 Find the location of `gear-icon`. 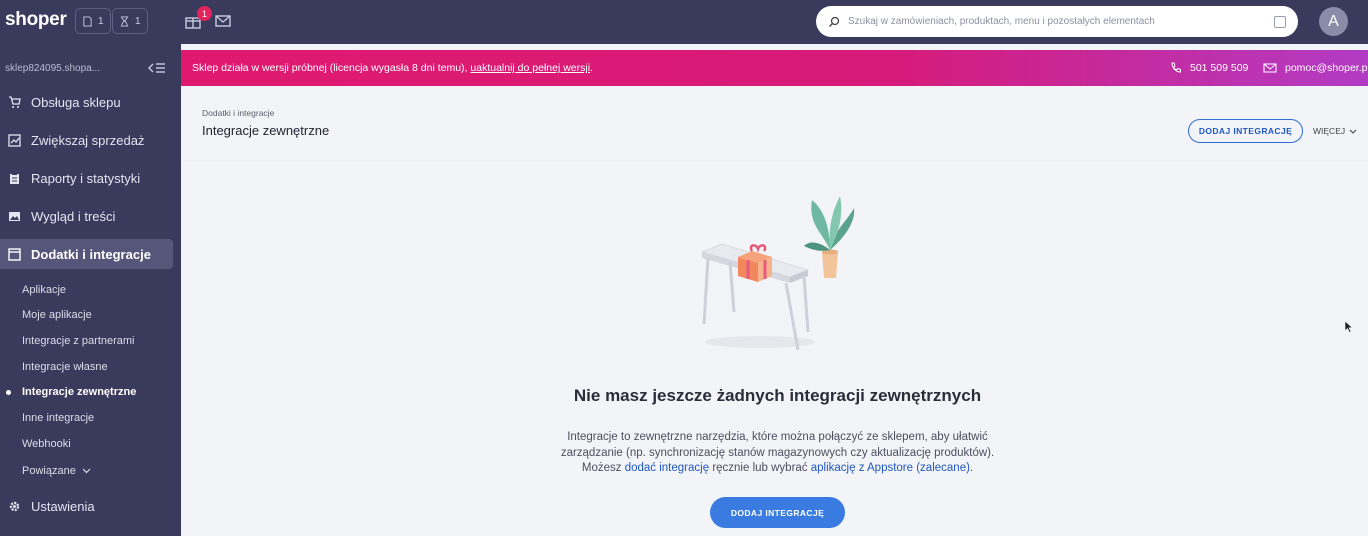

gear-icon is located at coordinates (14, 506).